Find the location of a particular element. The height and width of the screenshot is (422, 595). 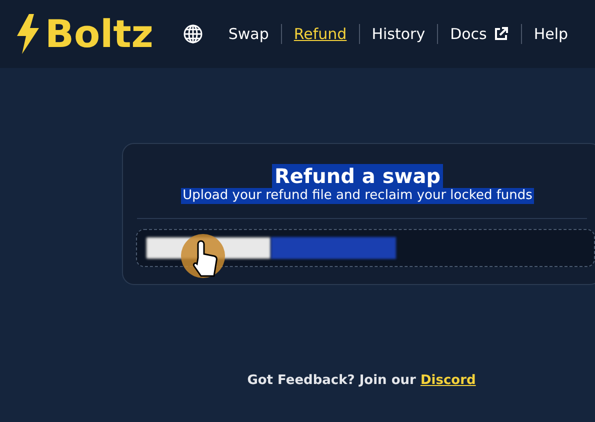

nav-link: Docs is located at coordinates (479, 34).